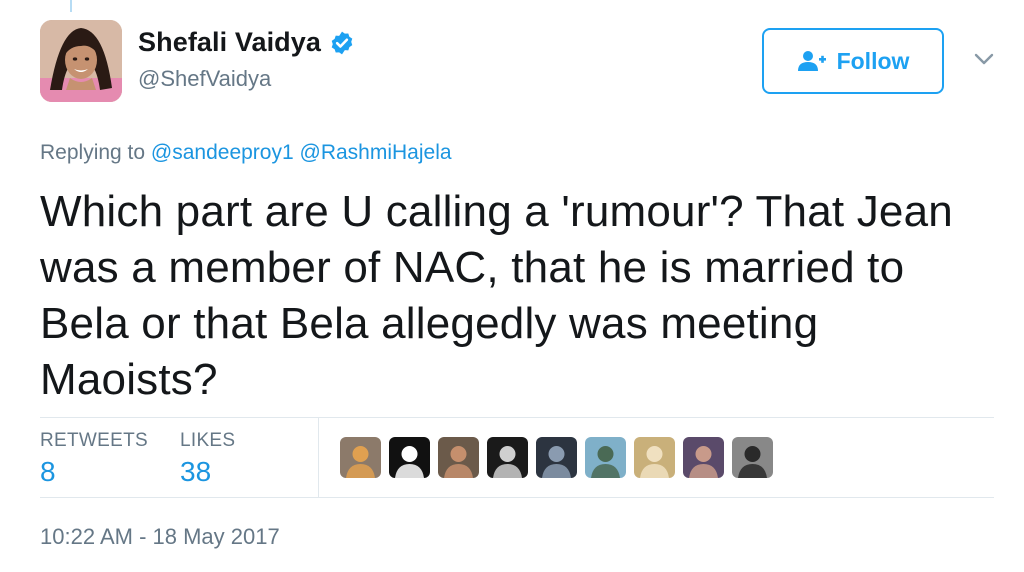 This screenshot has width=1024, height=572. I want to click on profile-photo, so click(81, 61).